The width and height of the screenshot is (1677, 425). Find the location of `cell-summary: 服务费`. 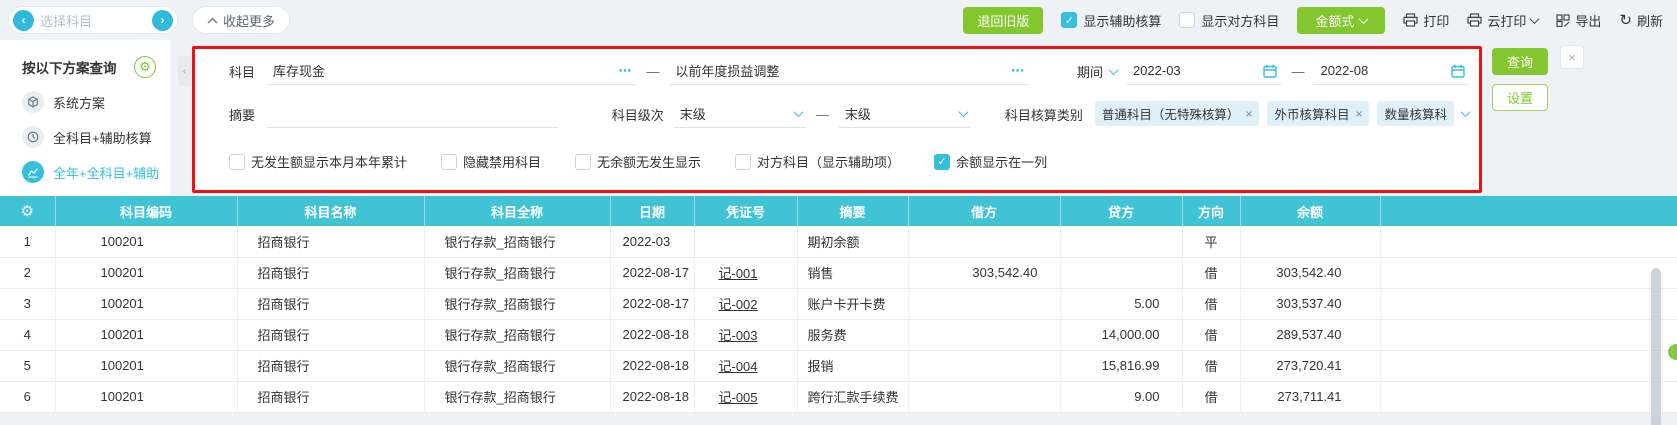

cell-summary: 服务费 is located at coordinates (853, 335).